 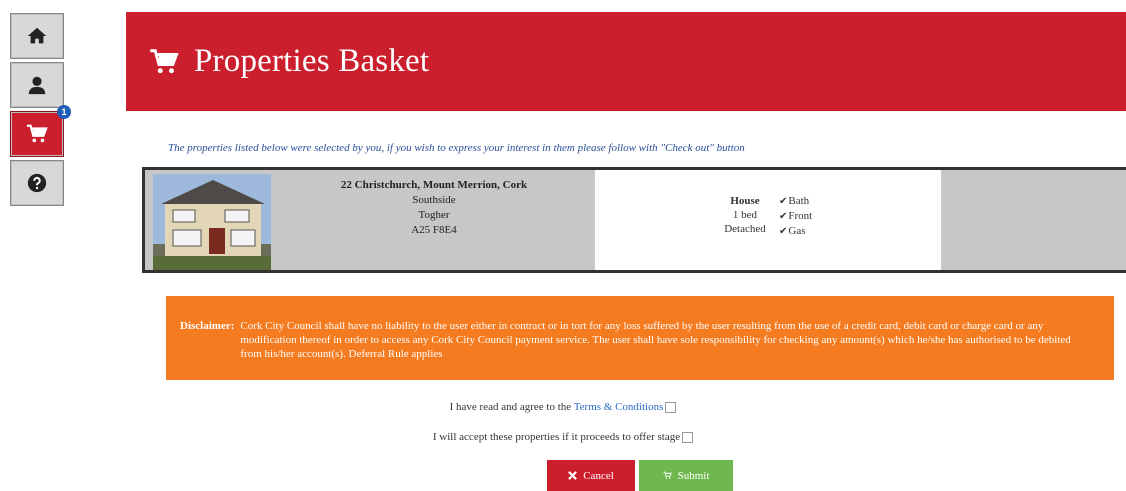 I want to click on property-photo, so click(x=212, y=222).